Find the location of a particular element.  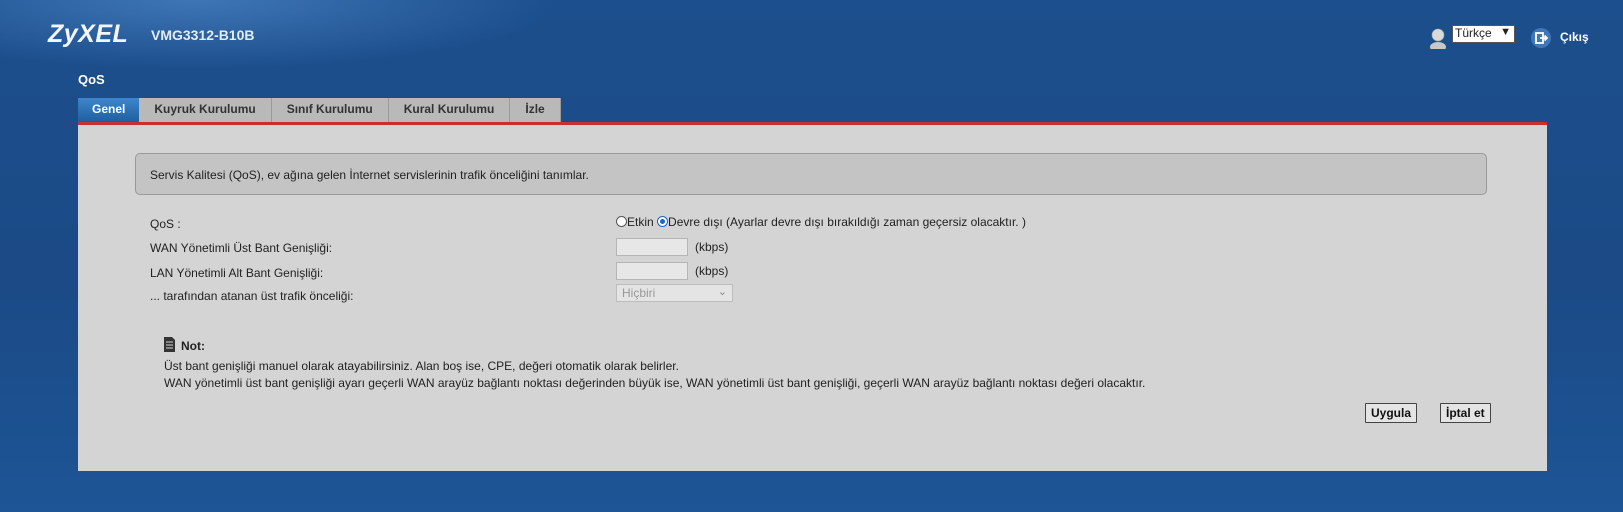

brand-logo: ZyXEL is located at coordinates (88, 34).